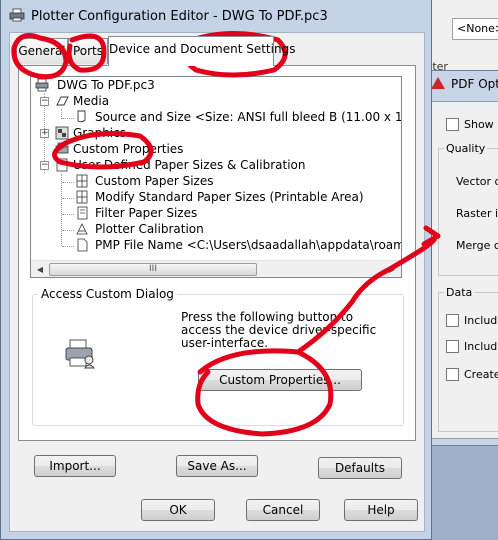 This screenshot has width=498, height=540. I want to click on cancel-button: Cancel, so click(283, 510).